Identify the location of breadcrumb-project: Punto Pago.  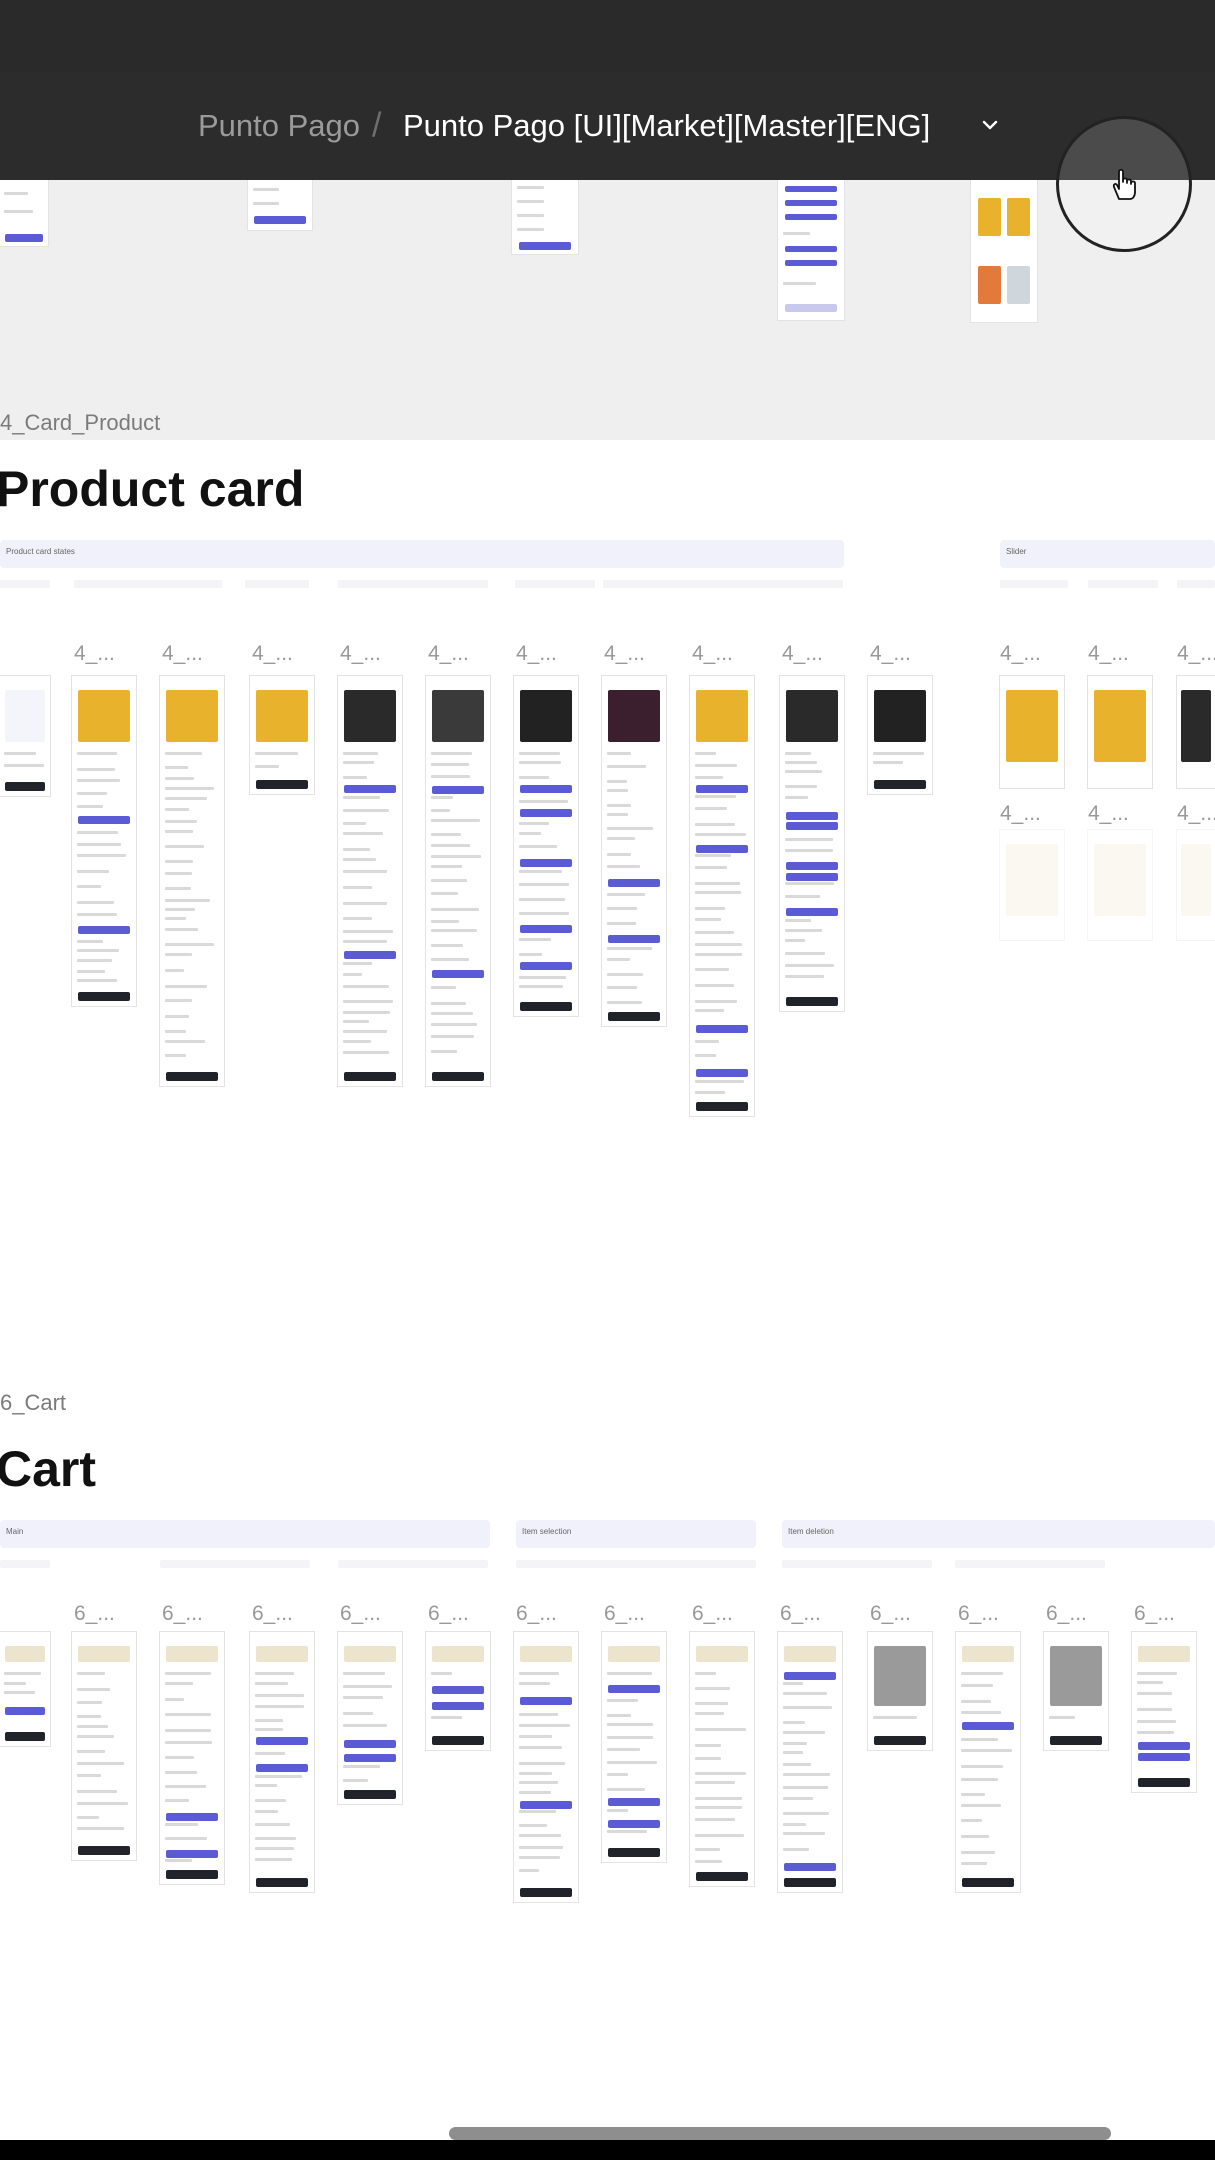
(279, 126).